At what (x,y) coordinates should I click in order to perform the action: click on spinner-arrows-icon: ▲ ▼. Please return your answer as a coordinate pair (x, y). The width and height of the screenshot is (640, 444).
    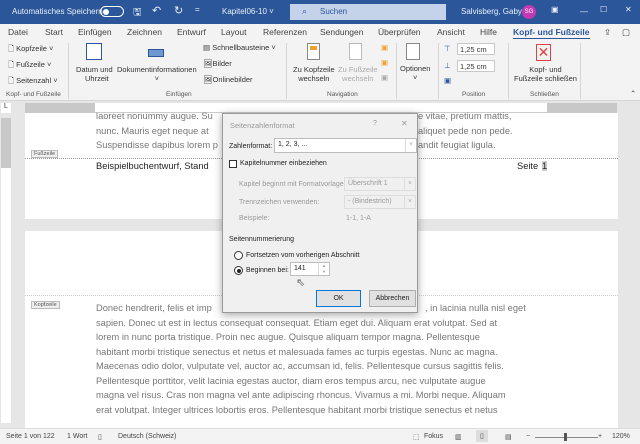
    Looking at the image, I should click on (323, 269).